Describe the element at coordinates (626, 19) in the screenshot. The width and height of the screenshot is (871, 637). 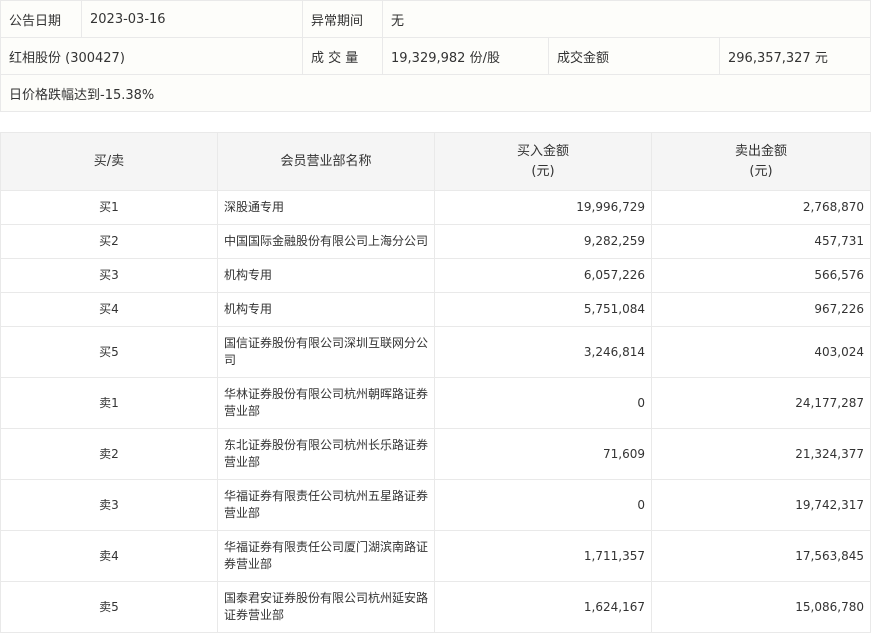
I see `period-value: 无` at that location.